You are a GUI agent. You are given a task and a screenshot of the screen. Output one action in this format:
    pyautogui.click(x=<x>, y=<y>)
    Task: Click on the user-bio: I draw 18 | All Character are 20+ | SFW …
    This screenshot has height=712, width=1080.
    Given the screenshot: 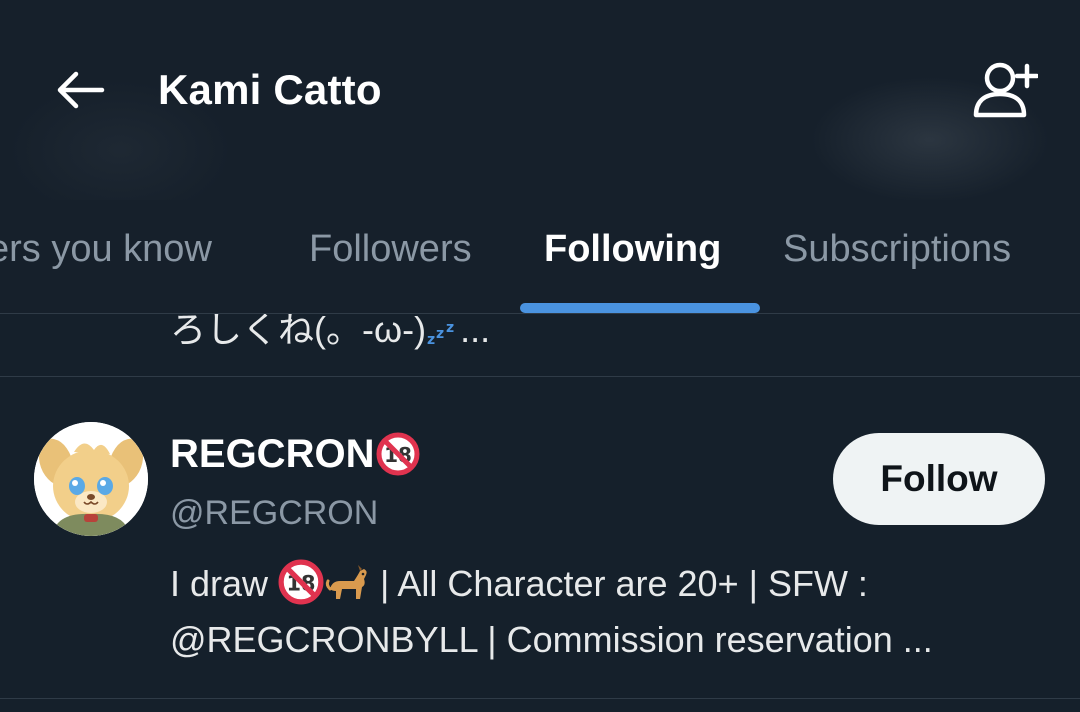 What is the action you would take?
    pyautogui.click(x=610, y=612)
    